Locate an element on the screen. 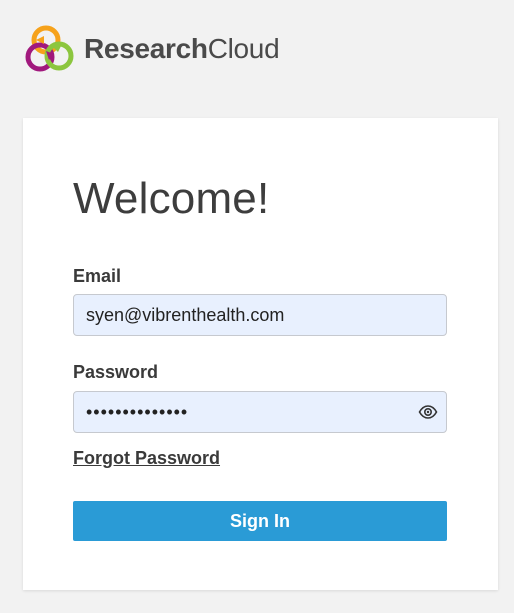 The height and width of the screenshot is (613, 514). sign-in-button: Sign In is located at coordinates (260, 521).